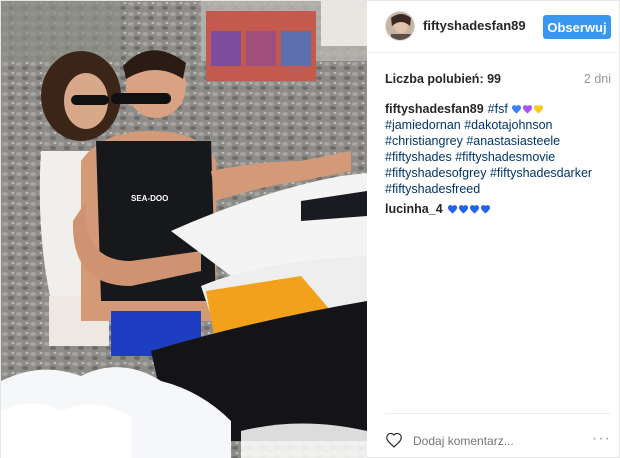  I want to click on caption-emojis, so click(526, 109).